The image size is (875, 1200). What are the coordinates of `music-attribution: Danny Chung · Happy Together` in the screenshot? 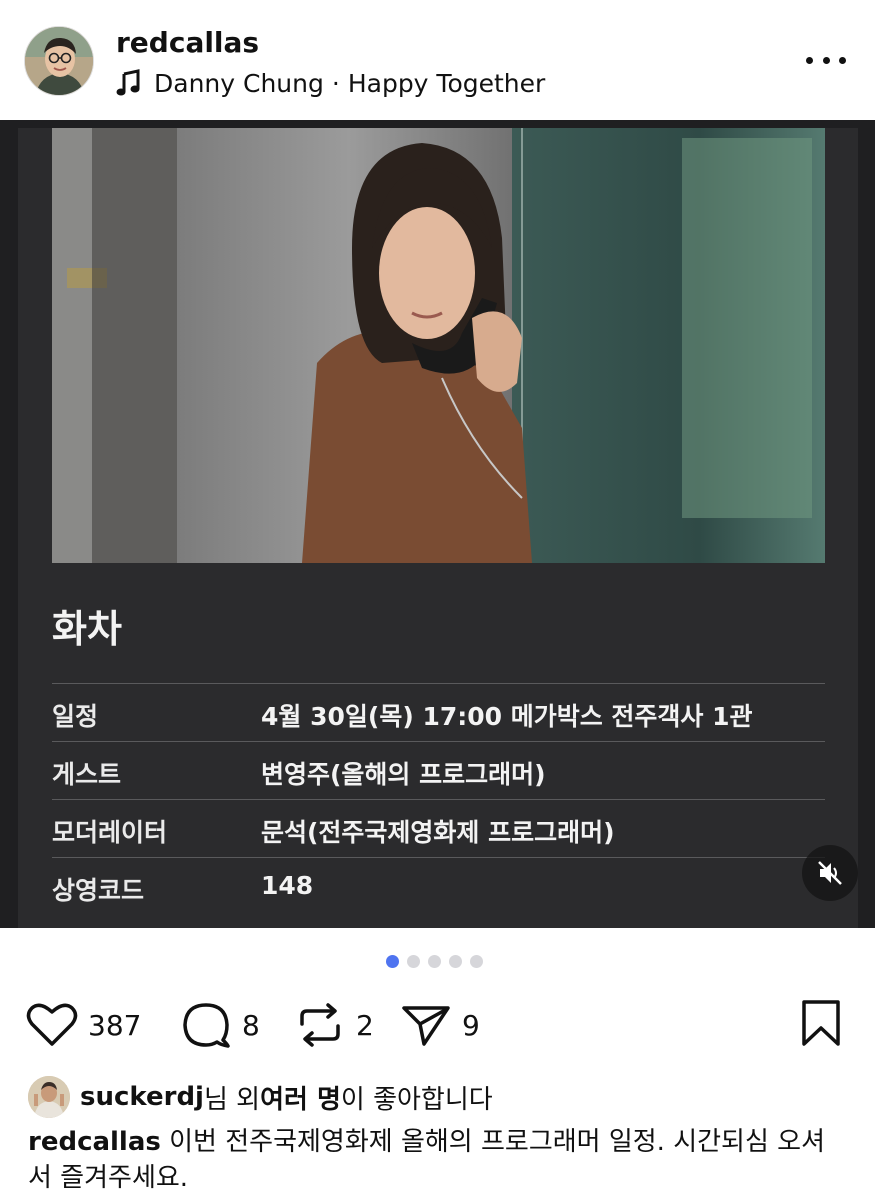 It's located at (330, 83).